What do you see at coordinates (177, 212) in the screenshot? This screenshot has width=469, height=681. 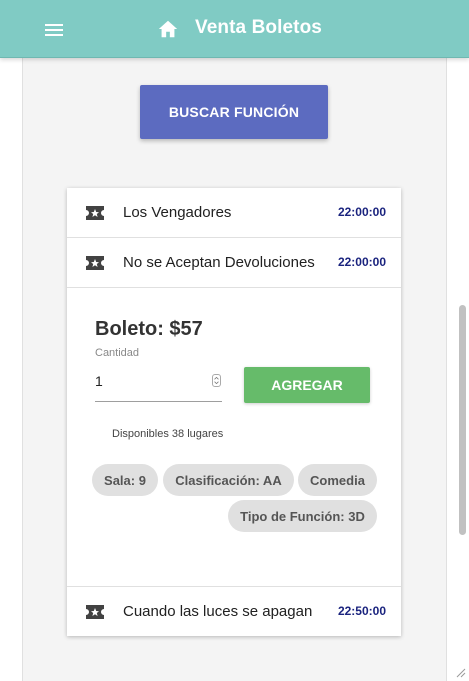 I see `movie-title: Los Vengadores` at bounding box center [177, 212].